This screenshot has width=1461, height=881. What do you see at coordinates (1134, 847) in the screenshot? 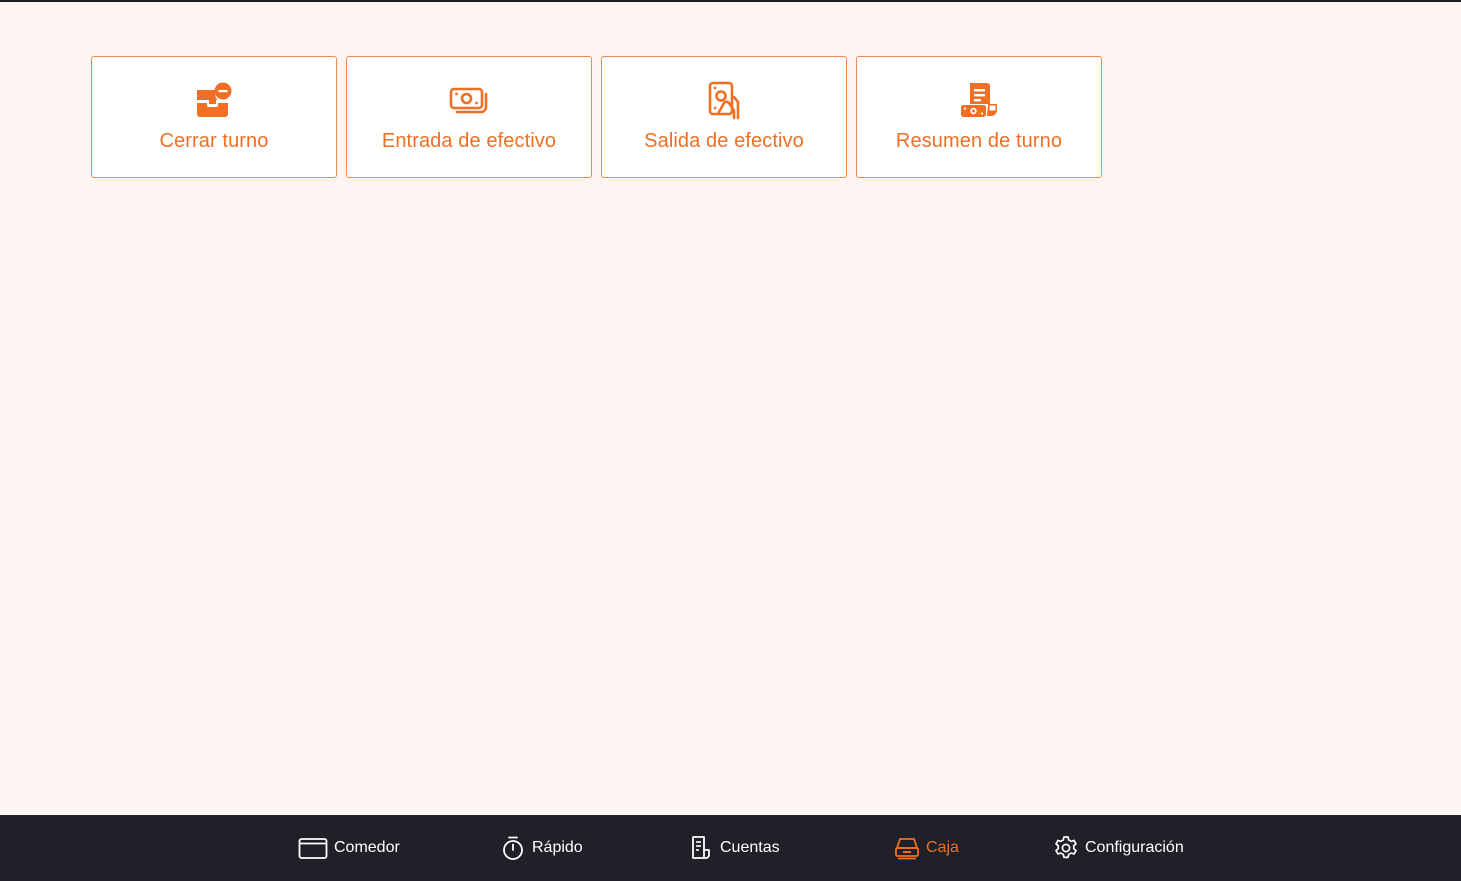
I see `nav-label-configuracion: Configuración` at bounding box center [1134, 847].